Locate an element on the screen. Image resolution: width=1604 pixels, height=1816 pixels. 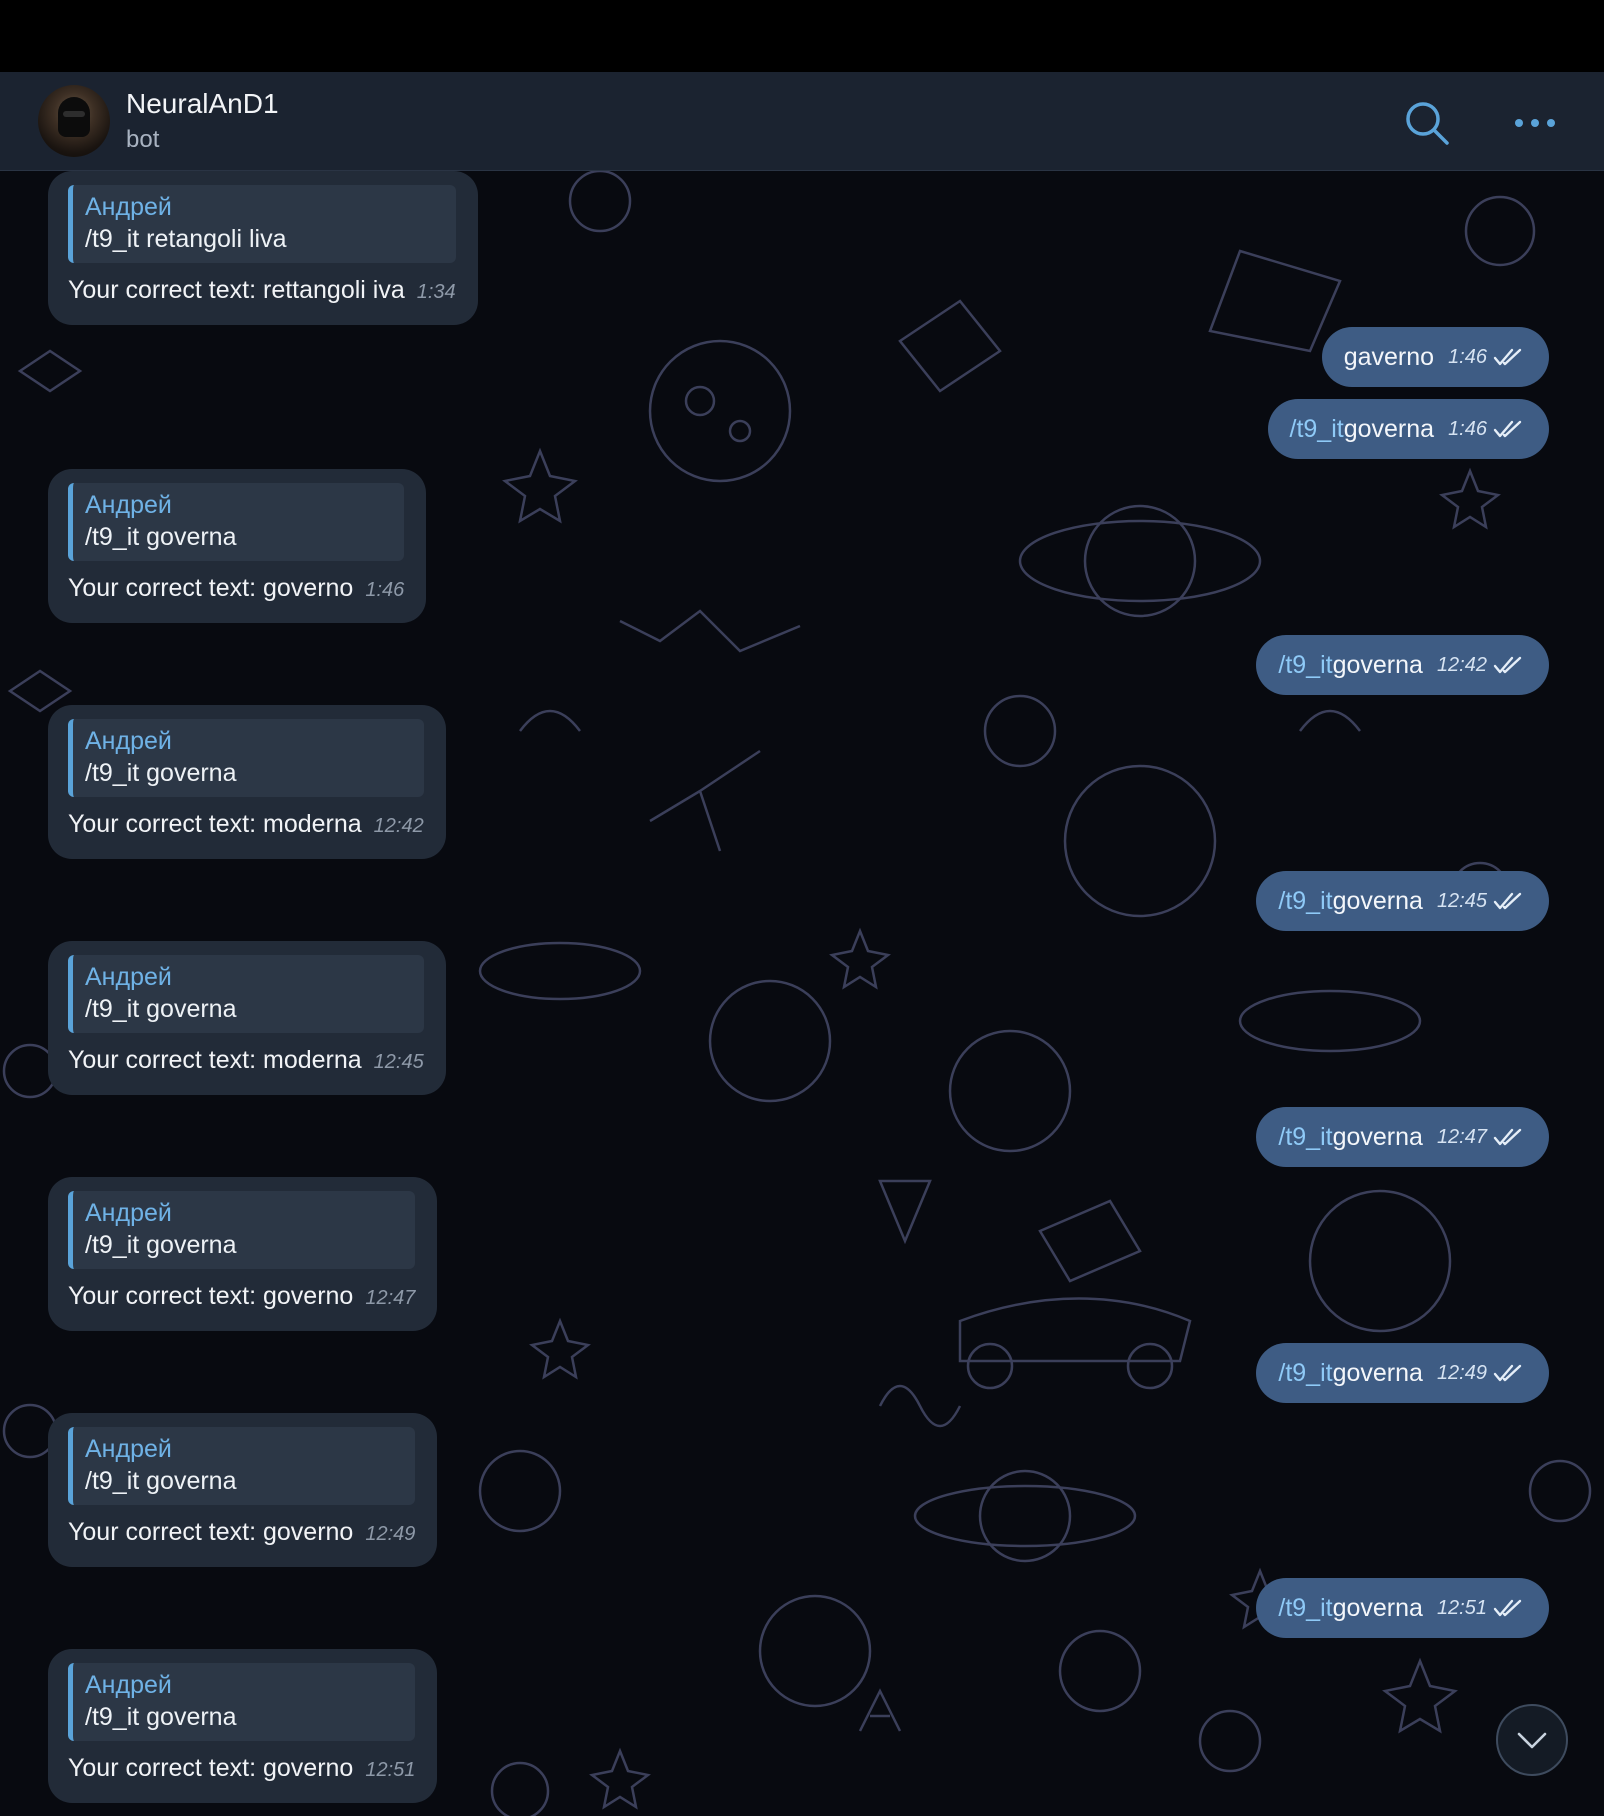
outgoing-message: /t9_it governa 12:47 is located at coordinates (1402, 1137).